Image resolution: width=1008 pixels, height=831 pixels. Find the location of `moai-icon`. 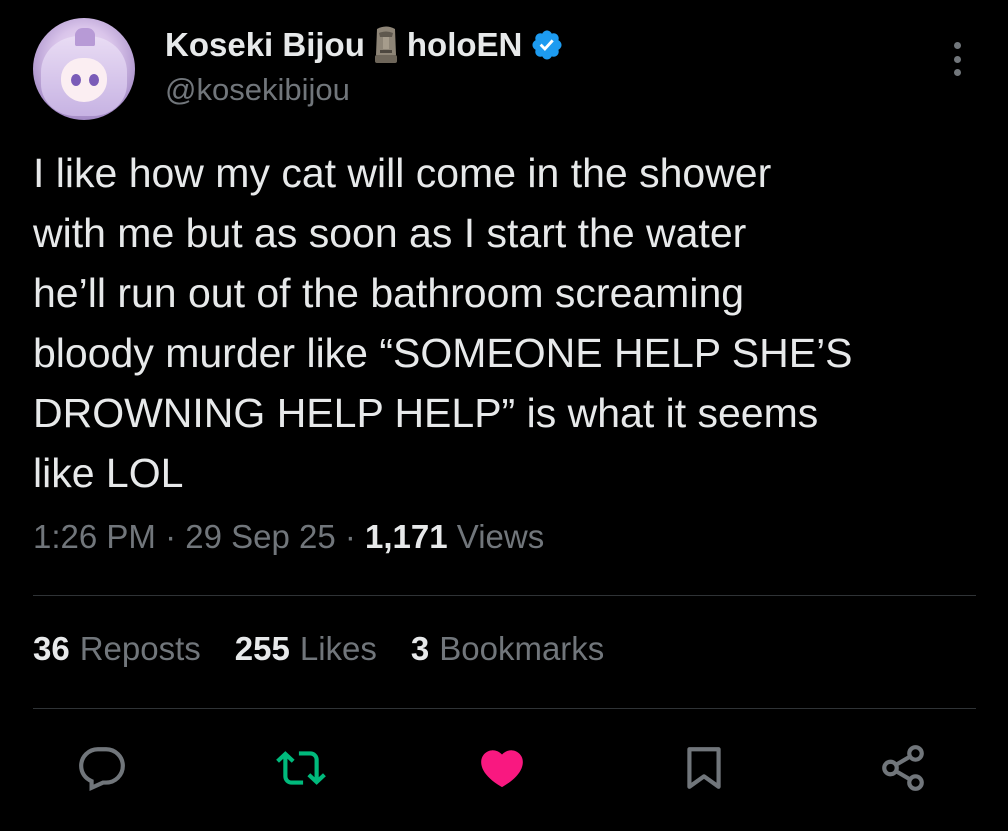

moai-icon is located at coordinates (386, 45).